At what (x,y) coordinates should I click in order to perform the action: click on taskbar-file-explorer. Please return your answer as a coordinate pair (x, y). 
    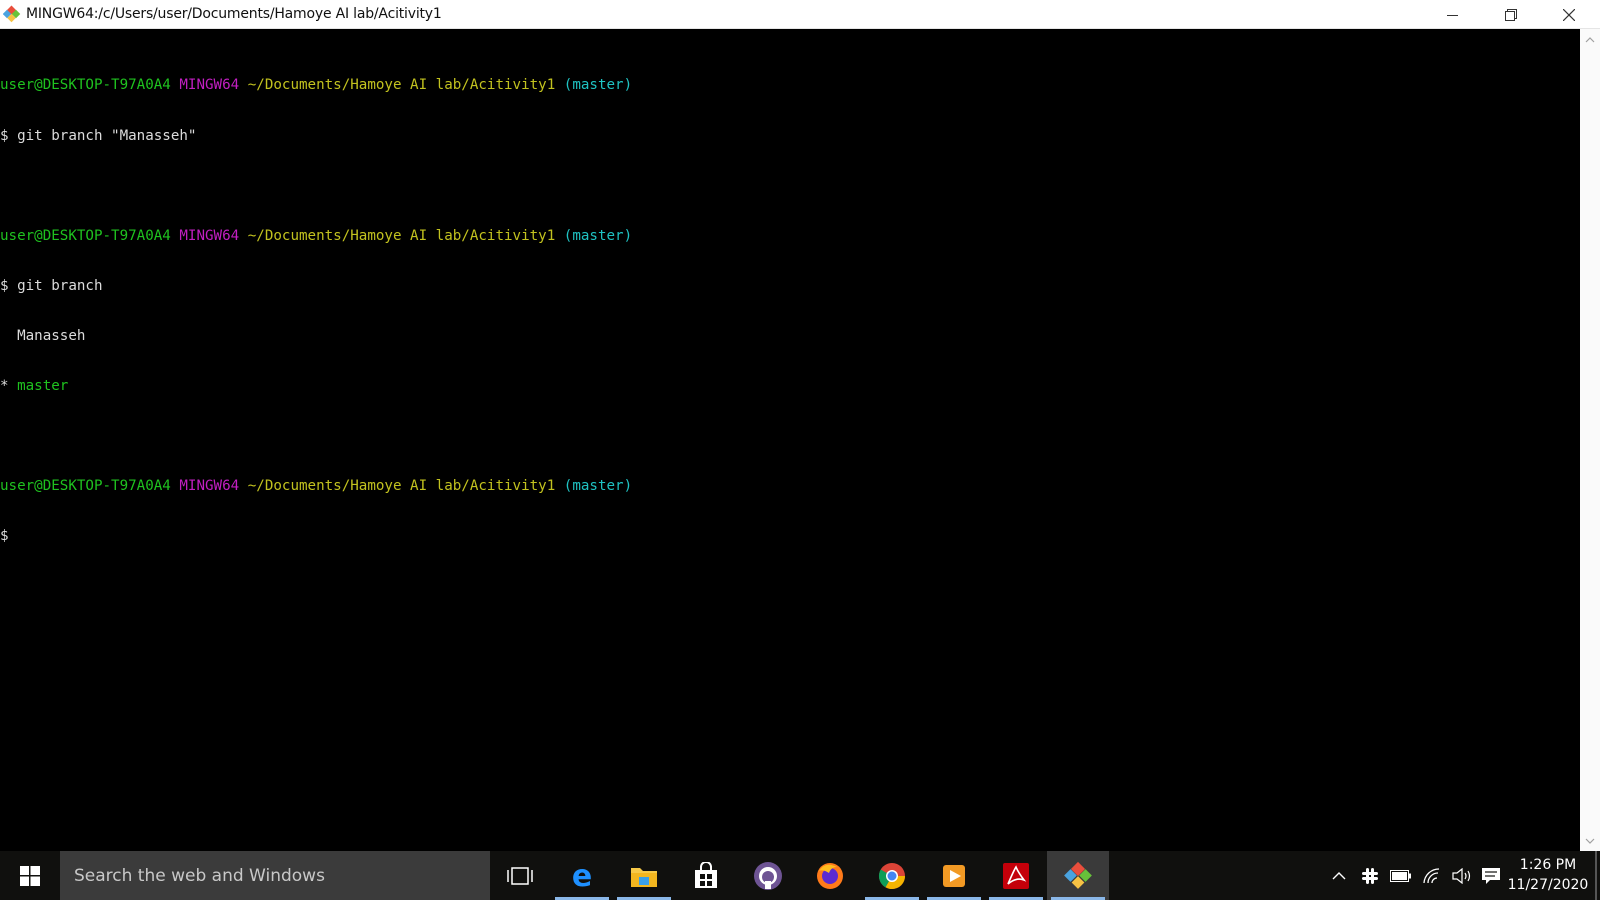
    Looking at the image, I should click on (644, 875).